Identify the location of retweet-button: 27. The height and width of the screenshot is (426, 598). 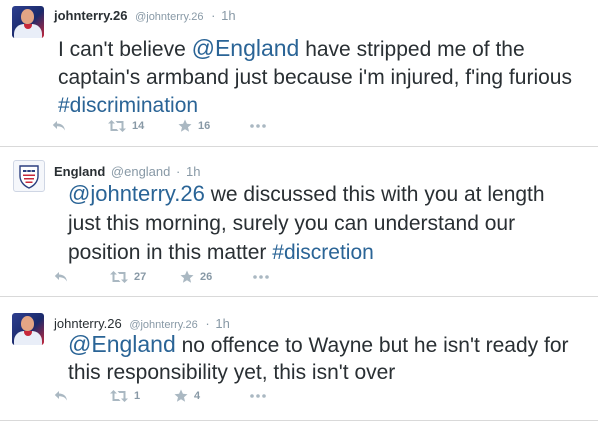
(128, 277).